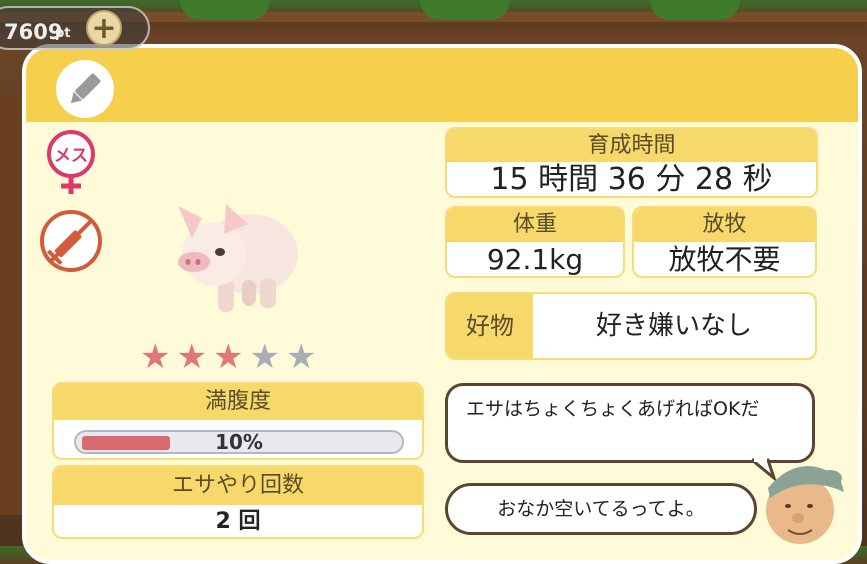 The width and height of the screenshot is (867, 564). What do you see at coordinates (535, 259) in the screenshot?
I see `weight-value: 92.1kg` at bounding box center [535, 259].